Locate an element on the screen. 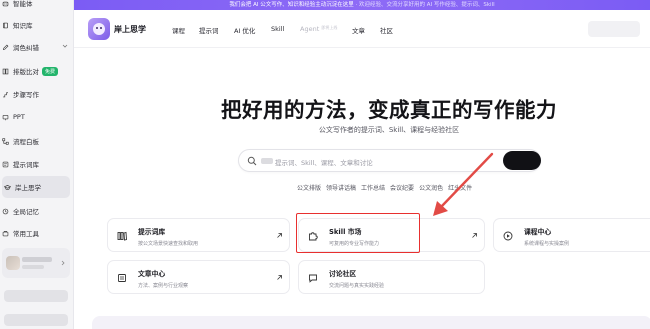 The width and height of the screenshot is (650, 329). tag-meeting-minutes: 会议纪要 is located at coordinates (402, 187).